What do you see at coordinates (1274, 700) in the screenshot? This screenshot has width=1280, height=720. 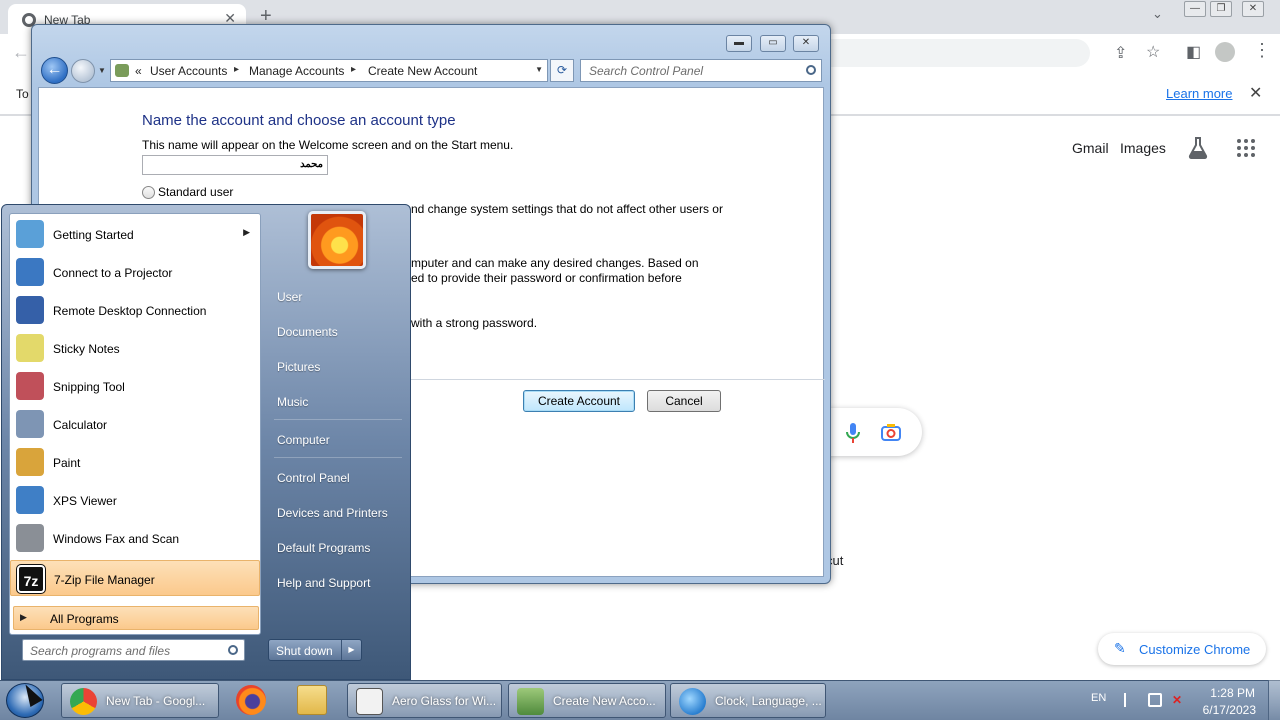 I see `show-desktop-button` at bounding box center [1274, 700].